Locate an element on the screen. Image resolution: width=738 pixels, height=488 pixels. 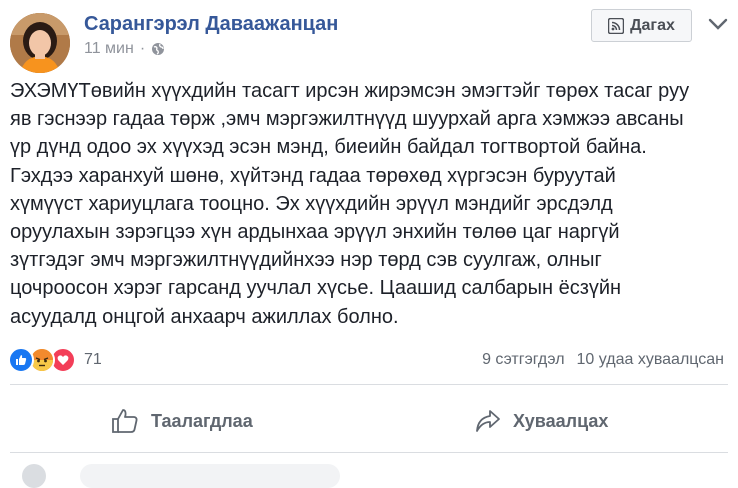
post-time: 11 мин is located at coordinates (109, 49).